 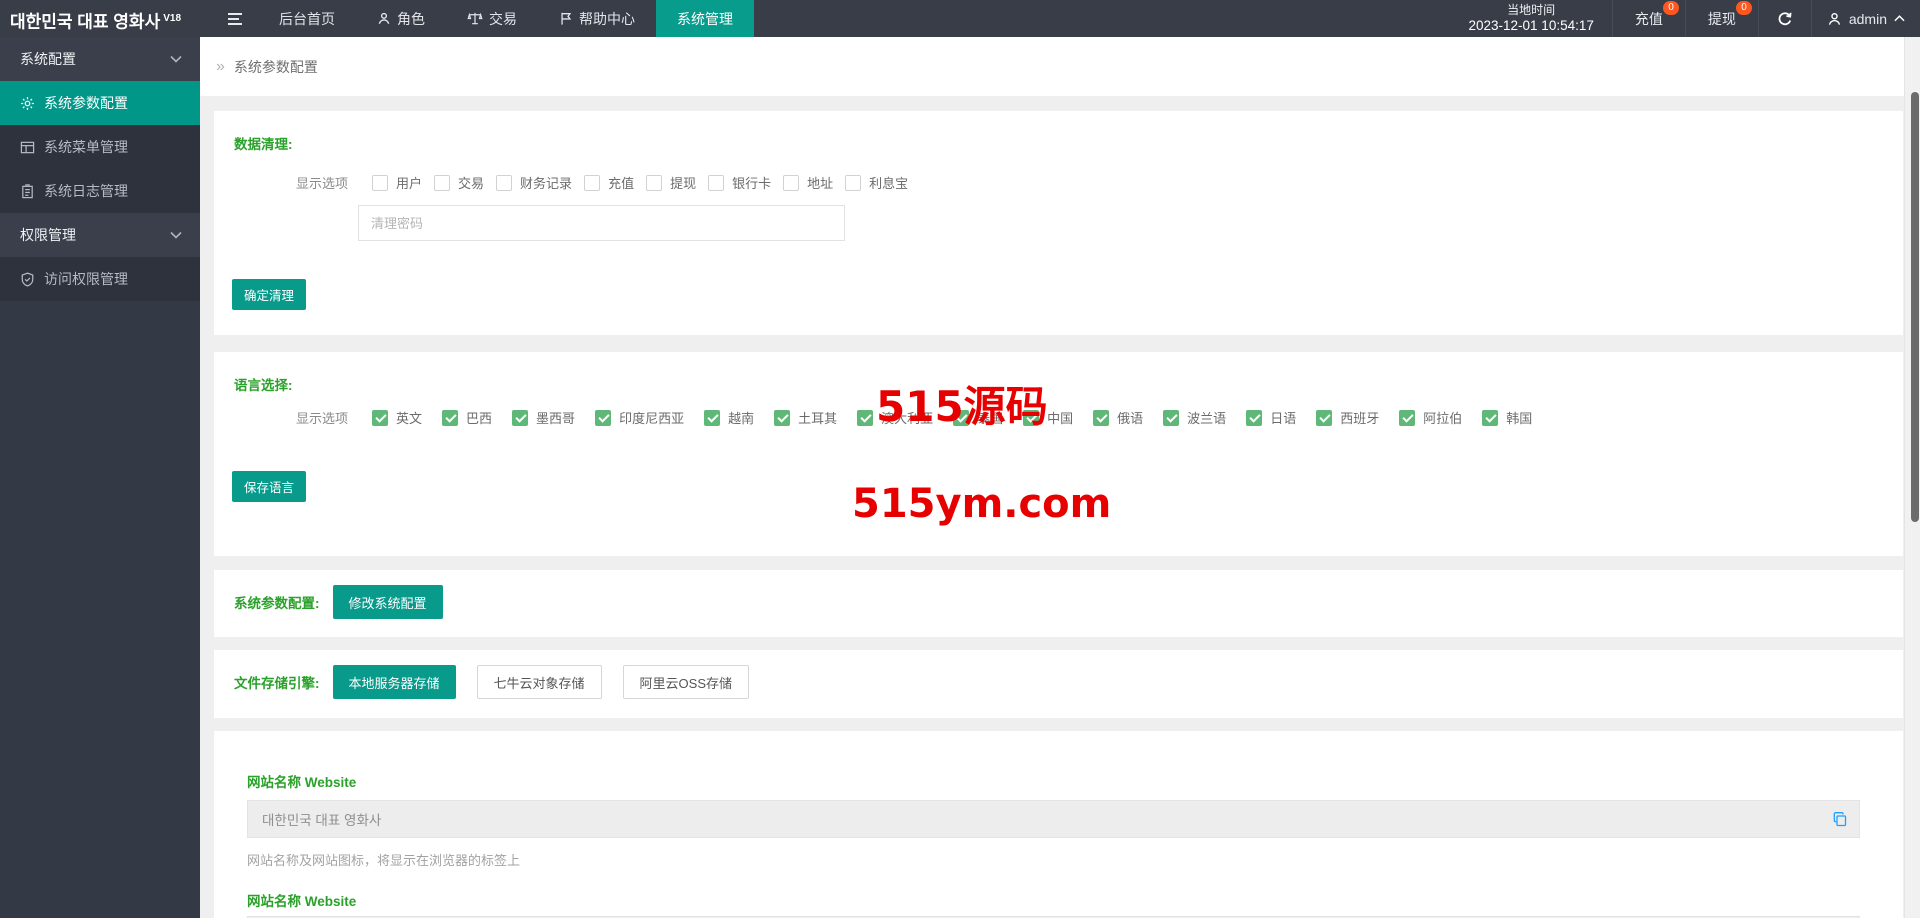 I want to click on checkbox-address: 地址, so click(x=808, y=182).